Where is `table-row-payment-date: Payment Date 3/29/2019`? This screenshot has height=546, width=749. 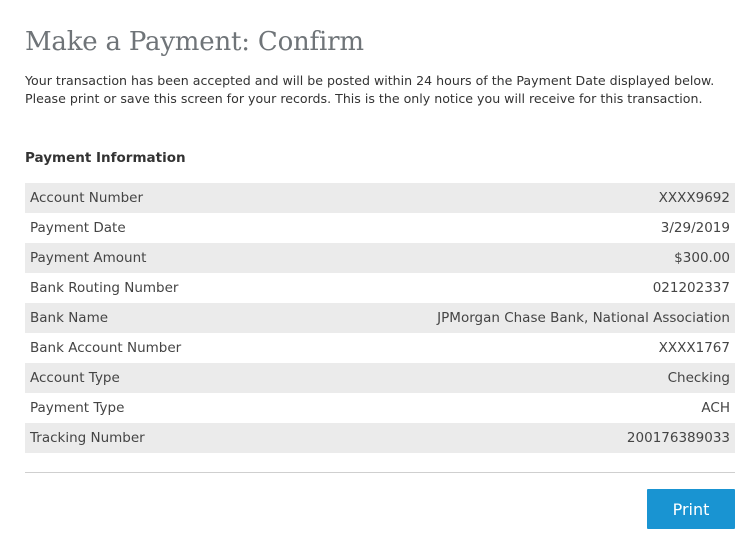 table-row-payment-date: Payment Date 3/29/2019 is located at coordinates (380, 228).